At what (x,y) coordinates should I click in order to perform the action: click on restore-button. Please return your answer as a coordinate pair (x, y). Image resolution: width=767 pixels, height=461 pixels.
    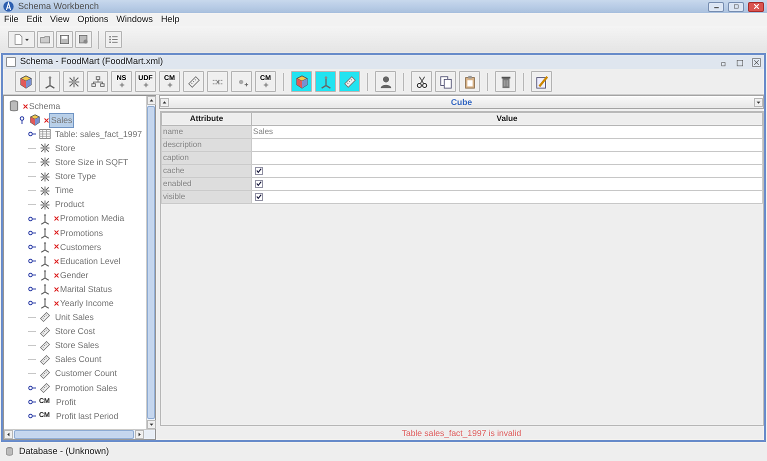
    Looking at the image, I should click on (736, 7).